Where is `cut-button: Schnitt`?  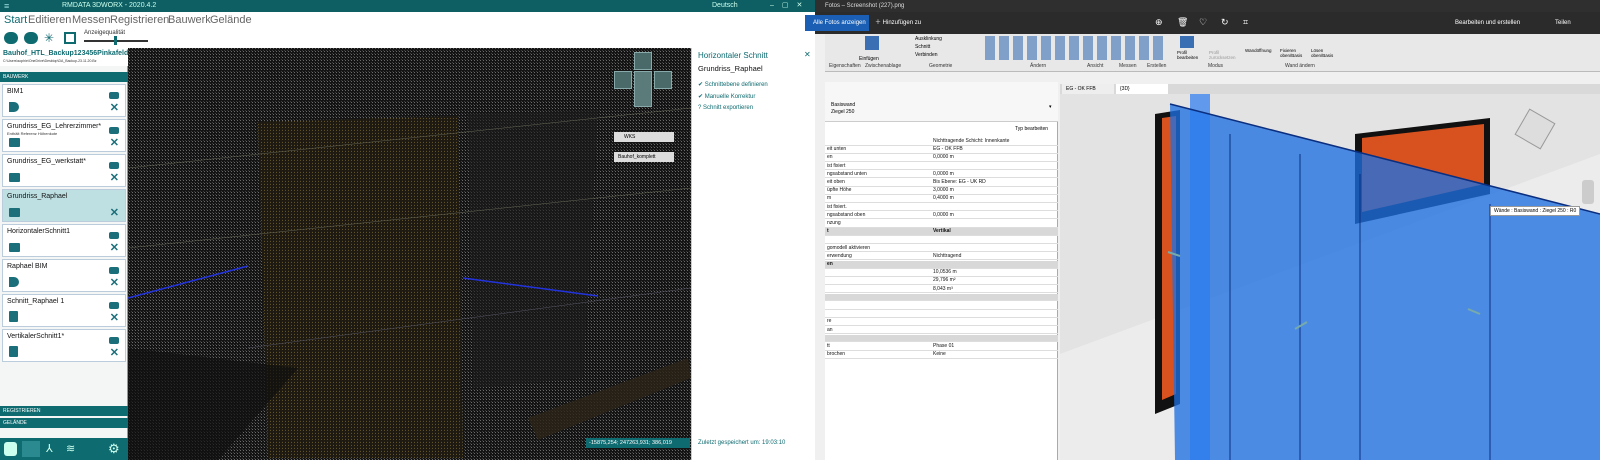 cut-button: Schnitt is located at coordinates (922, 47).